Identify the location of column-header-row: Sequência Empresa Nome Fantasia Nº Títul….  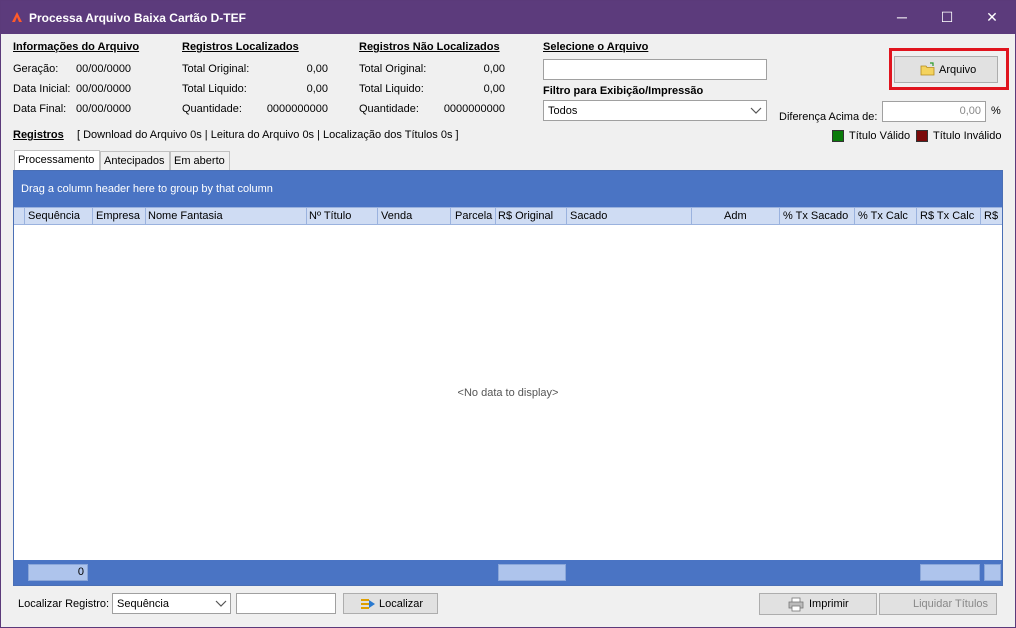
(508, 216).